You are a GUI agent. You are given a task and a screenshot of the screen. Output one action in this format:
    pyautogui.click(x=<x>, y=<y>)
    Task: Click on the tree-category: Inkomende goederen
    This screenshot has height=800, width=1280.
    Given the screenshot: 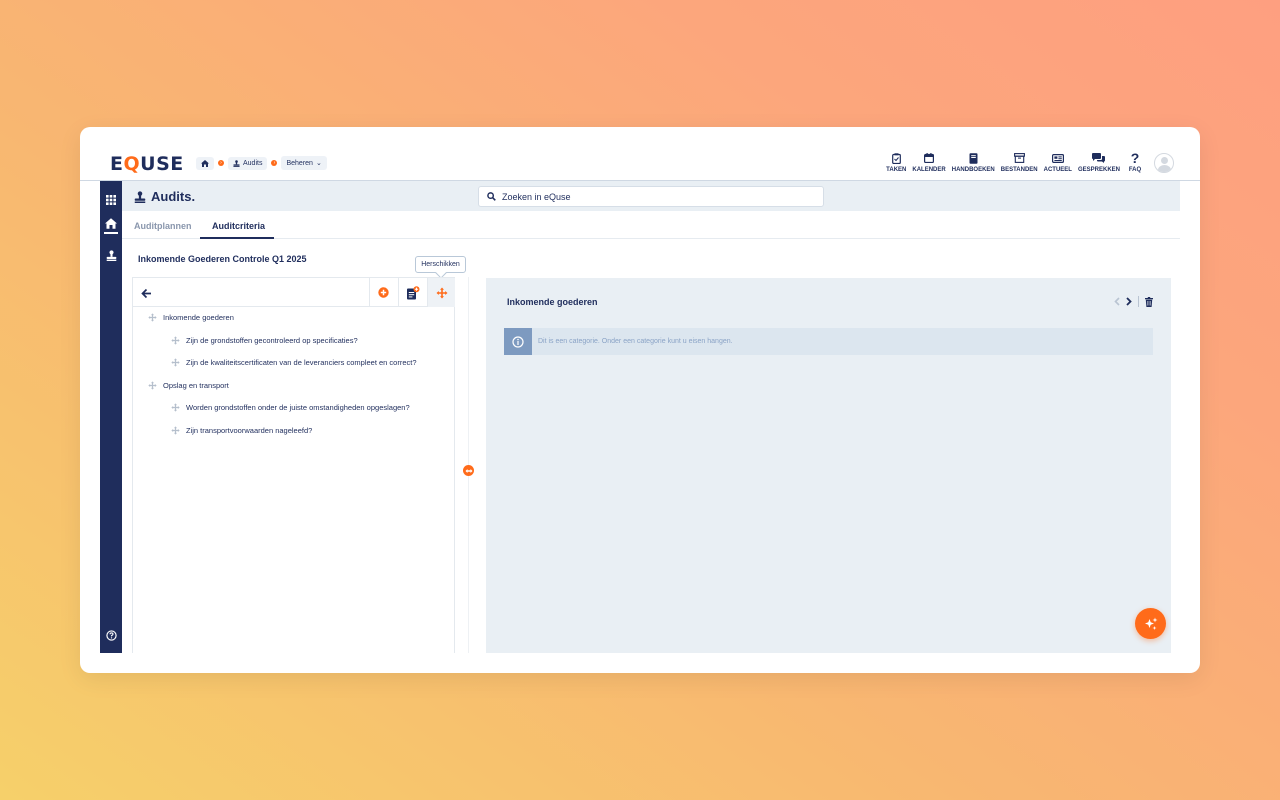 What is the action you would take?
    pyautogui.click(x=191, y=317)
    